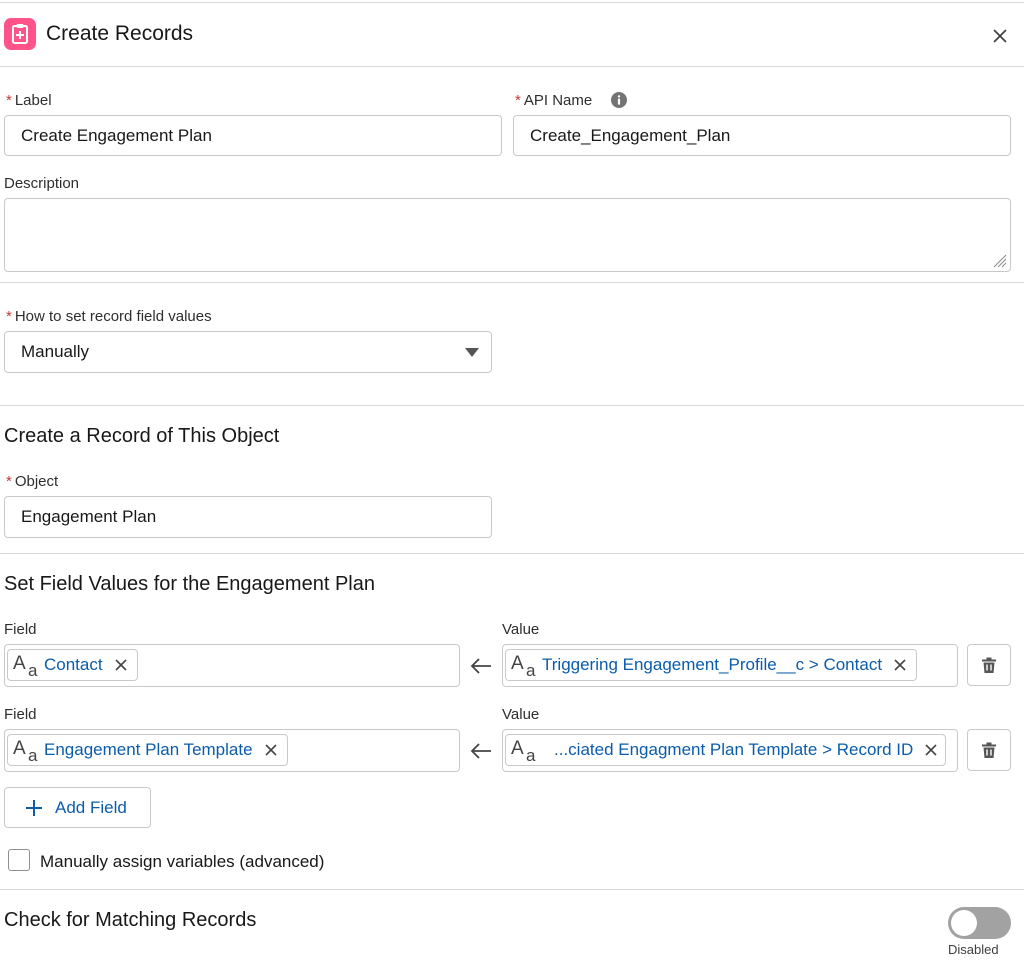  What do you see at coordinates (120, 33) in the screenshot?
I see `panel-title: Create Records` at bounding box center [120, 33].